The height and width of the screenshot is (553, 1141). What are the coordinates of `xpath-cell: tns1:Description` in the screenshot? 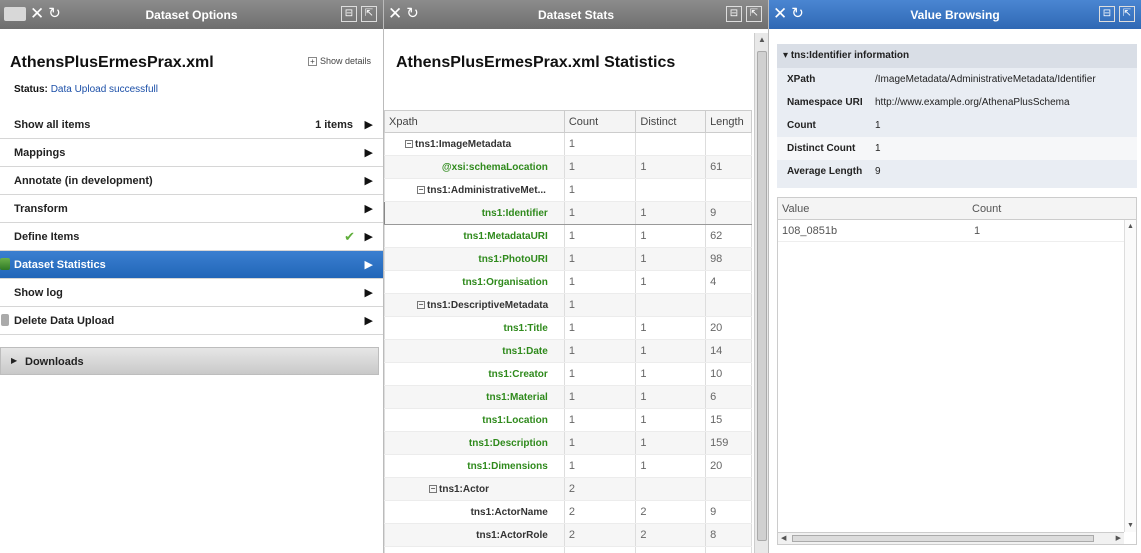 It's located at (474, 443).